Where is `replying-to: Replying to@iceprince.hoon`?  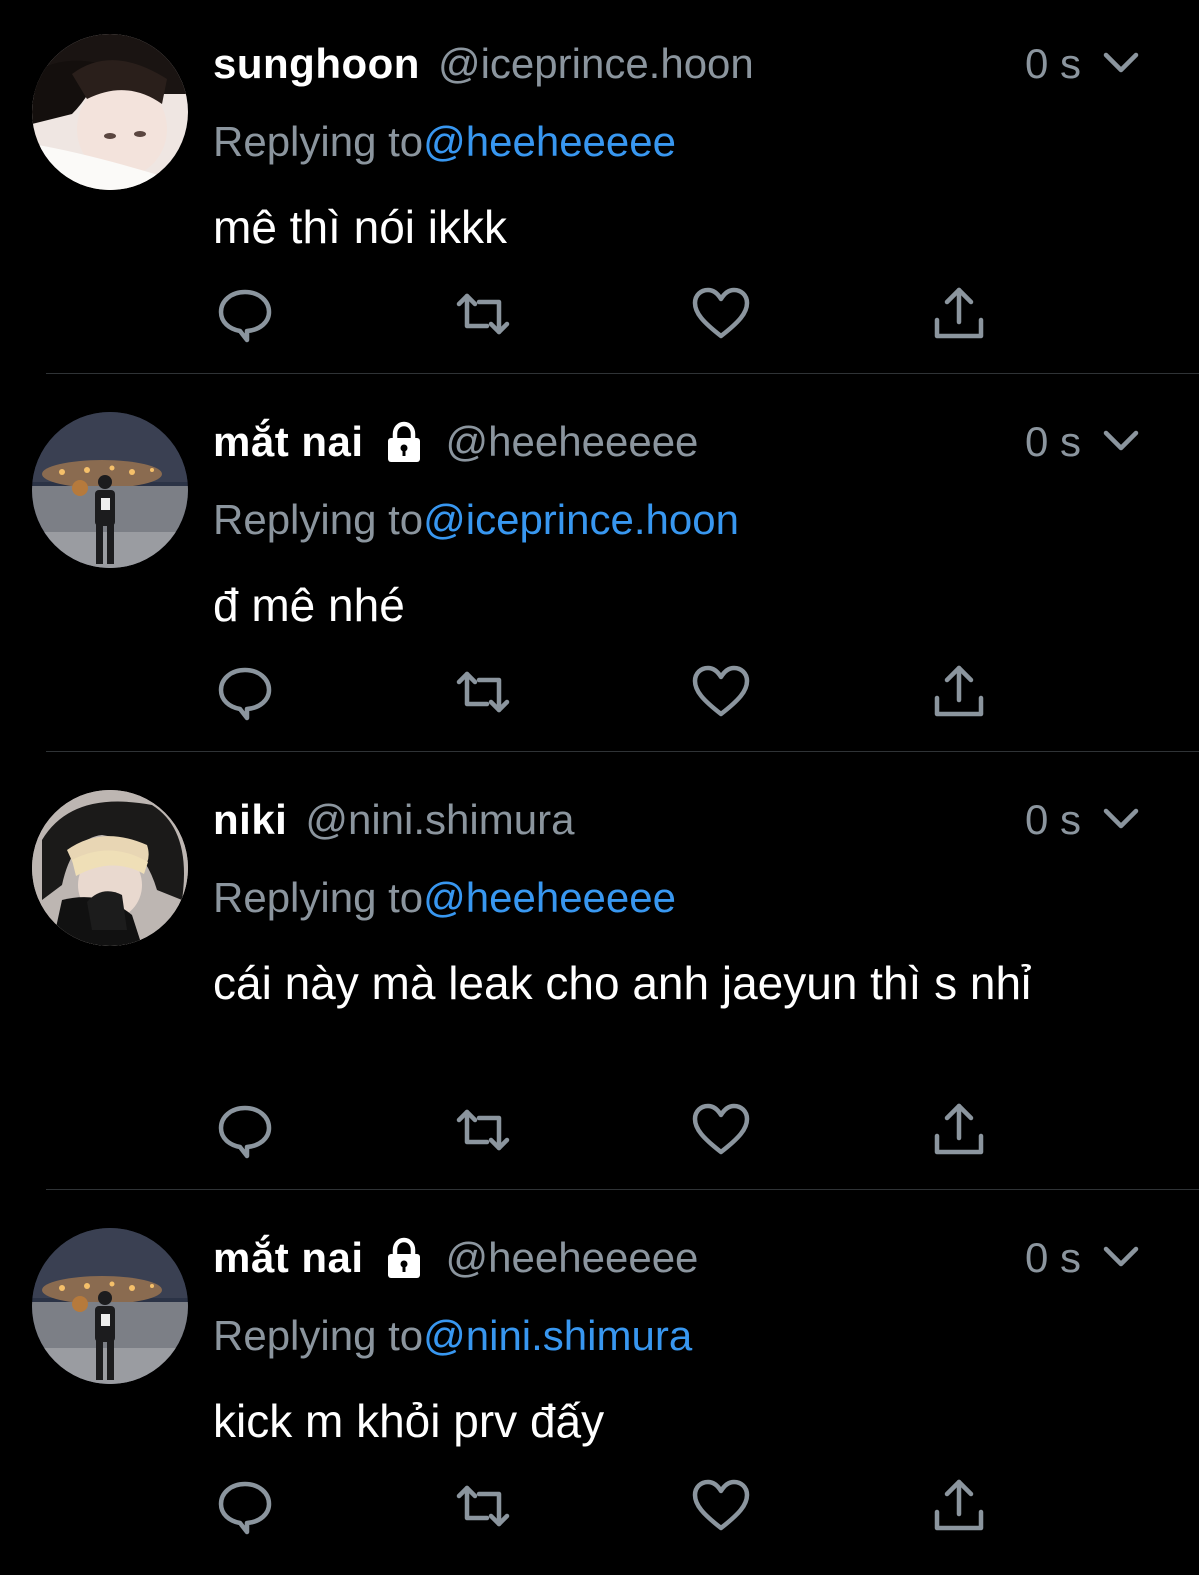
replying-to: Replying to@iceprince.hoon is located at coordinates (476, 520).